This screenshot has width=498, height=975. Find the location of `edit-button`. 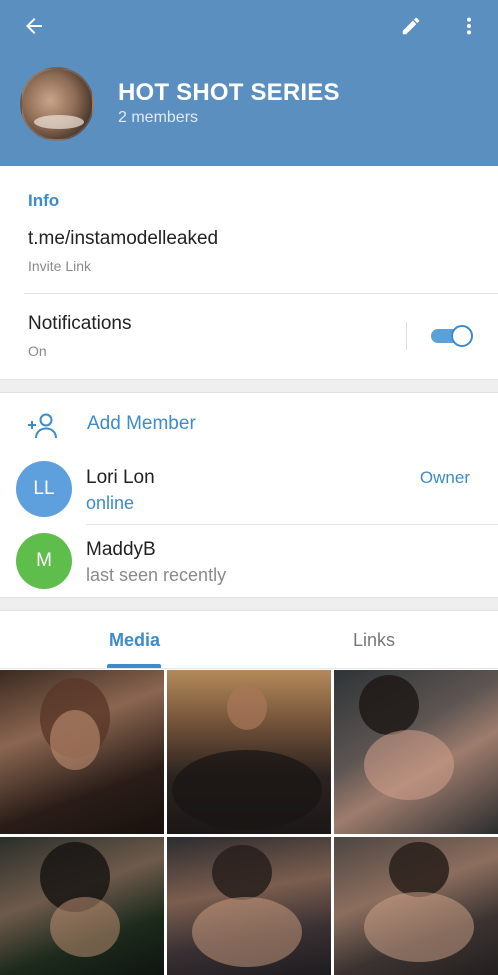

edit-button is located at coordinates (411, 26).